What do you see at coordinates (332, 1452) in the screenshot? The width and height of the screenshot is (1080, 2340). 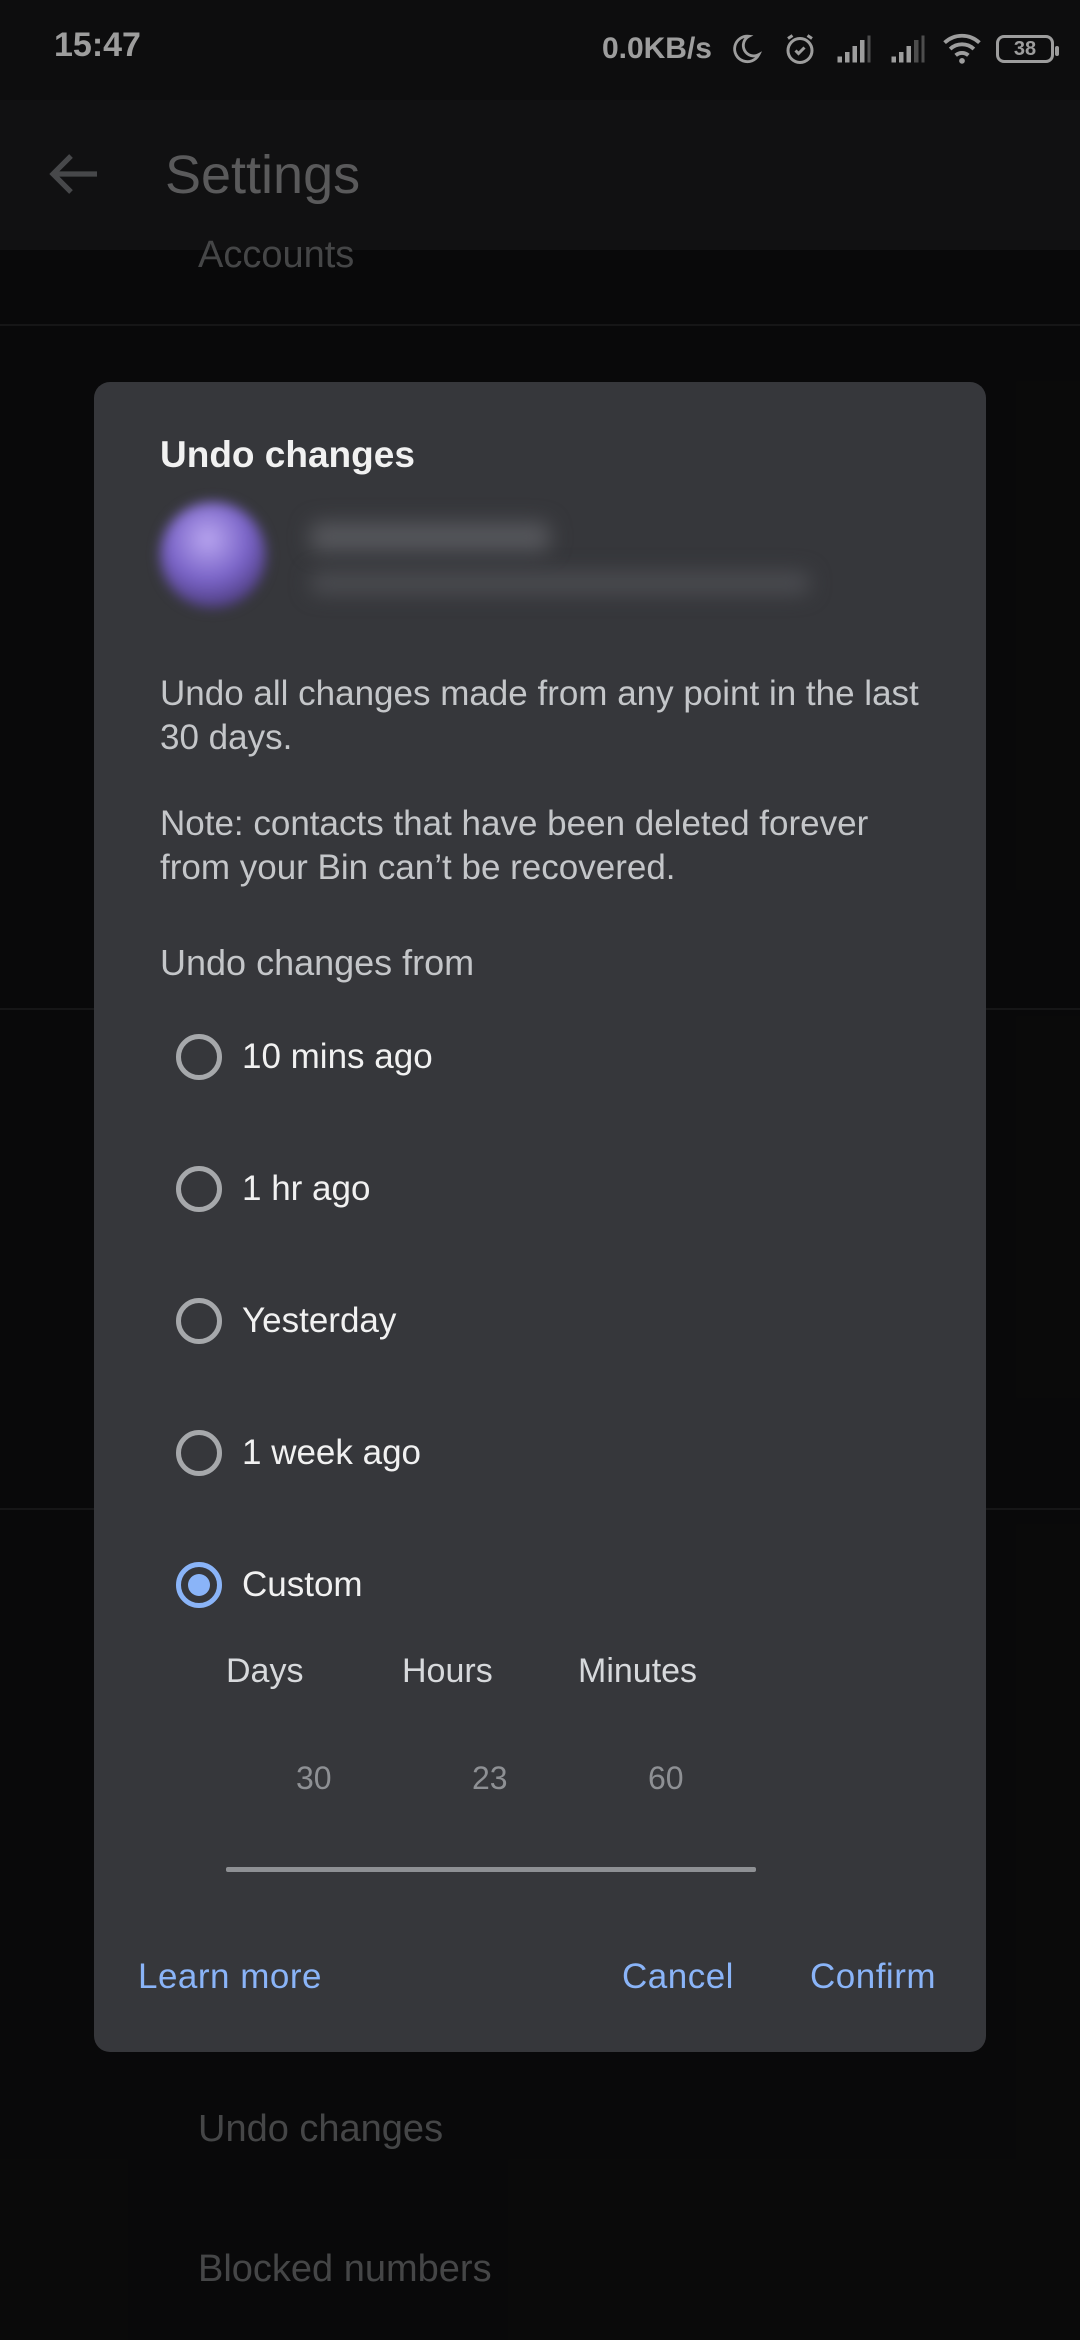 I see `option-label: 1 week ago` at bounding box center [332, 1452].